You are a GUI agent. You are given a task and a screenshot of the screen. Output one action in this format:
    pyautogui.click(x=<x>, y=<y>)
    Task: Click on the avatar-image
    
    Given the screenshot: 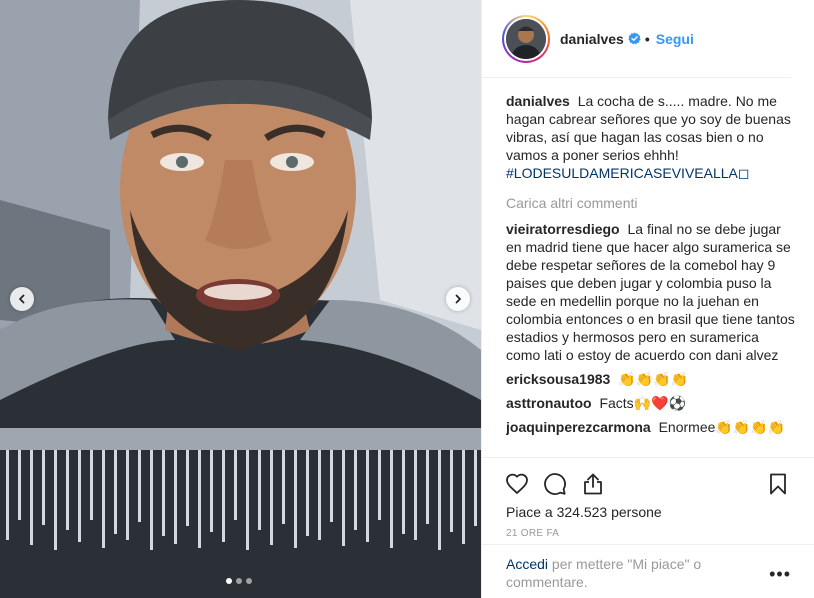 What is the action you would take?
    pyautogui.click(x=526, y=38)
    